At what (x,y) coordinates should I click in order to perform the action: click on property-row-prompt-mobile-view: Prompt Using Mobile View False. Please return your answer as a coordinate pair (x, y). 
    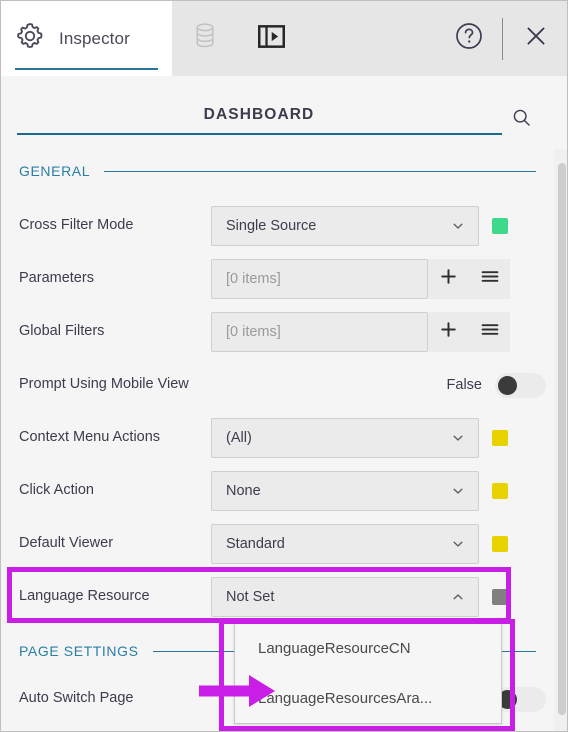
    Looking at the image, I should click on (277, 385).